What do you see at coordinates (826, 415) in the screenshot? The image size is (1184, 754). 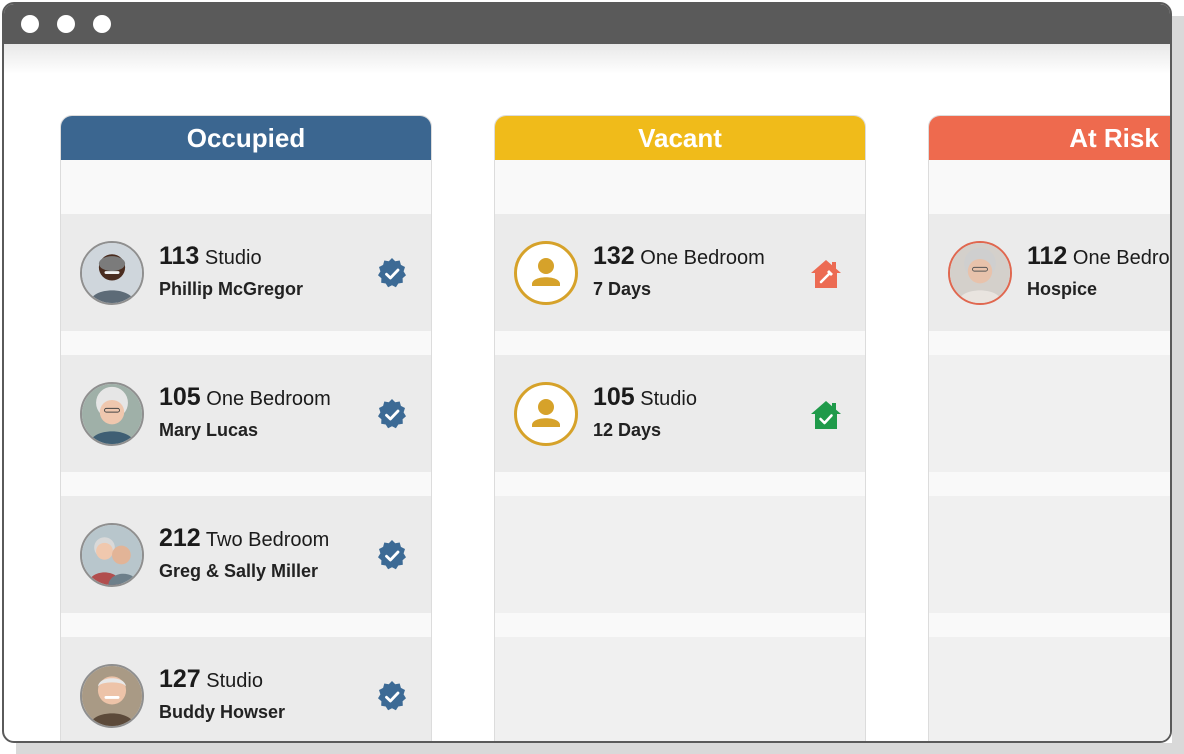 I see `home-check-icon` at bounding box center [826, 415].